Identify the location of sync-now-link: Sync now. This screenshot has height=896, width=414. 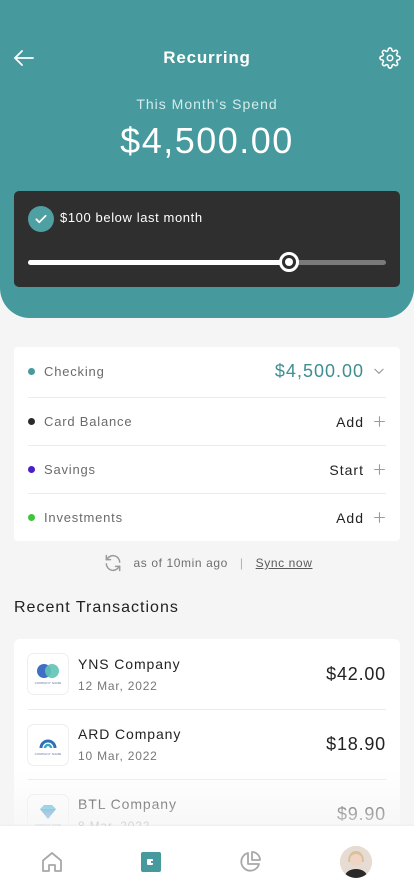
(284, 563).